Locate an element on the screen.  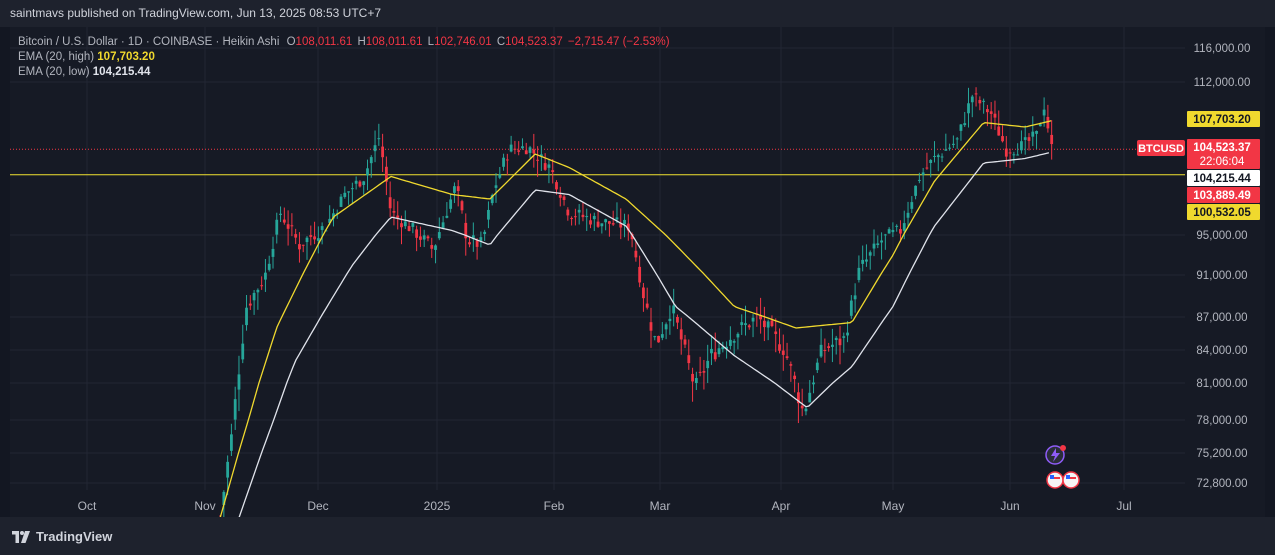
legend-low-value: 102,746.01 is located at coordinates (463, 42).